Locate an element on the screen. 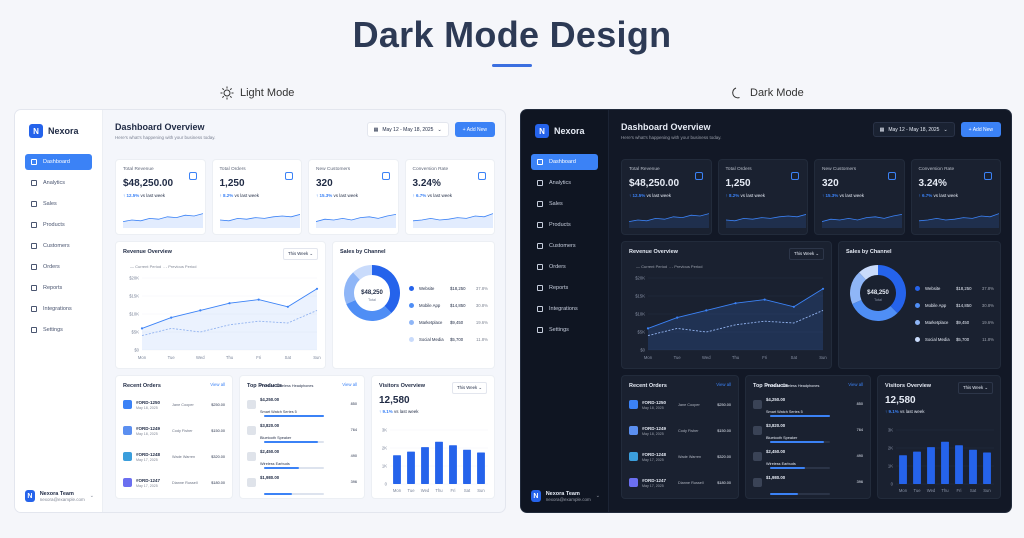 Image resolution: width=1024 pixels, height=538 pixels. bar-mon is located at coordinates (903, 469).